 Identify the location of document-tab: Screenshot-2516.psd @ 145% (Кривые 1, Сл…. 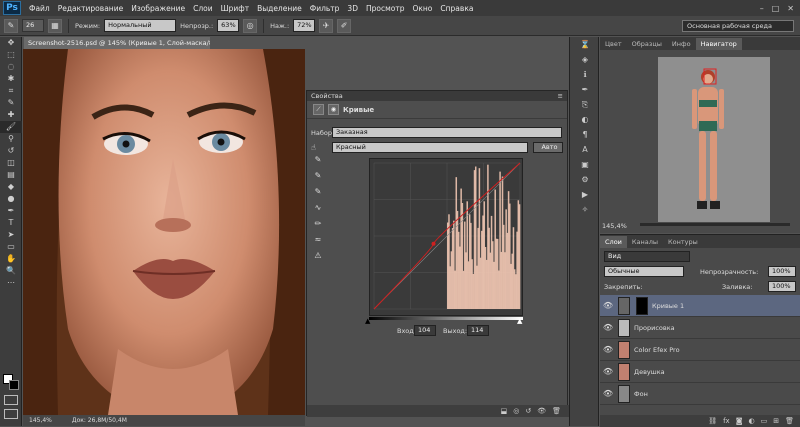
(117, 43).